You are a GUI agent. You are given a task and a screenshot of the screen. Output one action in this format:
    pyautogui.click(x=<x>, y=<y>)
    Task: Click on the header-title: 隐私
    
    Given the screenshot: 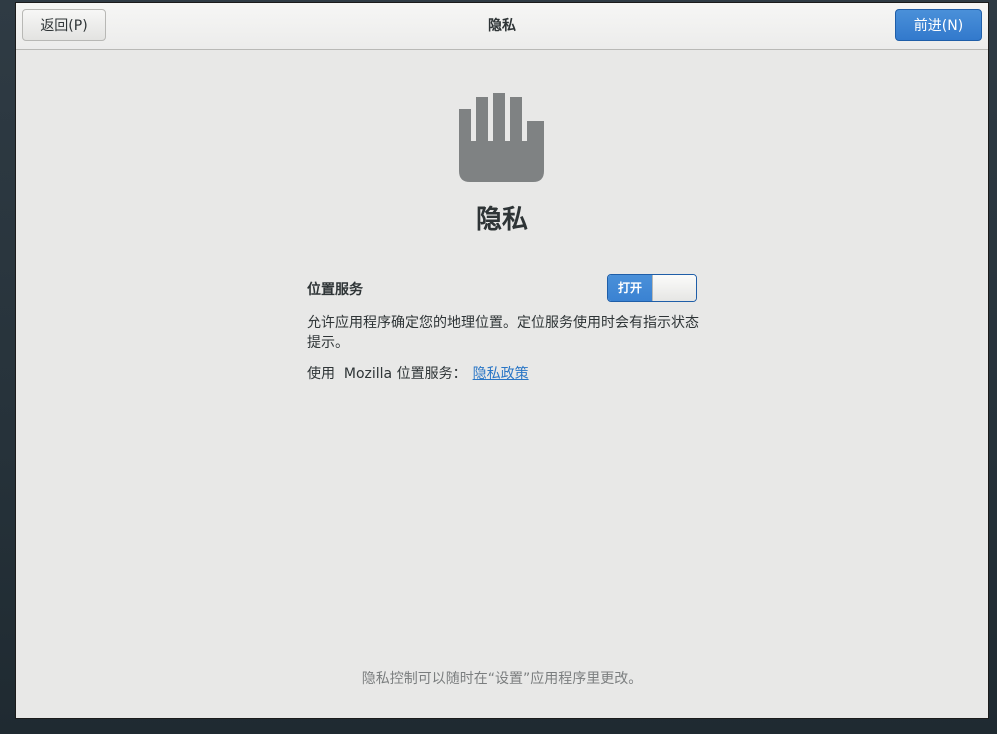 What is the action you would take?
    pyautogui.click(x=502, y=26)
    